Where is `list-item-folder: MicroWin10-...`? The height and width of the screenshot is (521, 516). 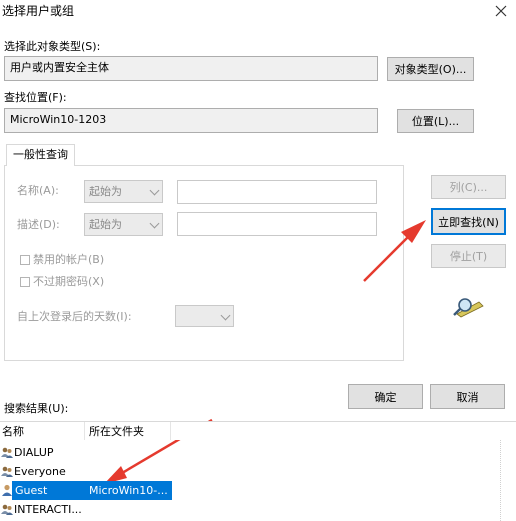
list-item-folder: MicroWin10-... is located at coordinates (128, 490).